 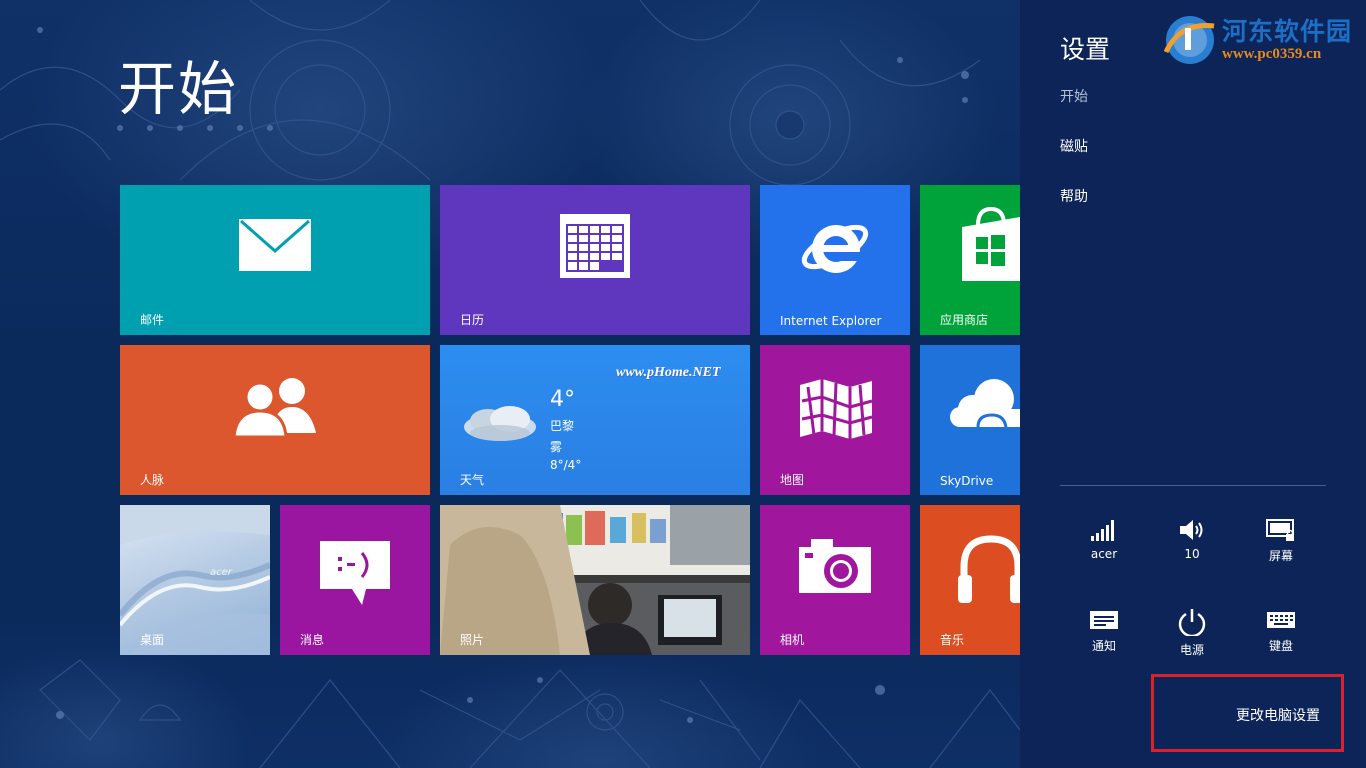 I want to click on headphones-icon, so click(x=989, y=569).